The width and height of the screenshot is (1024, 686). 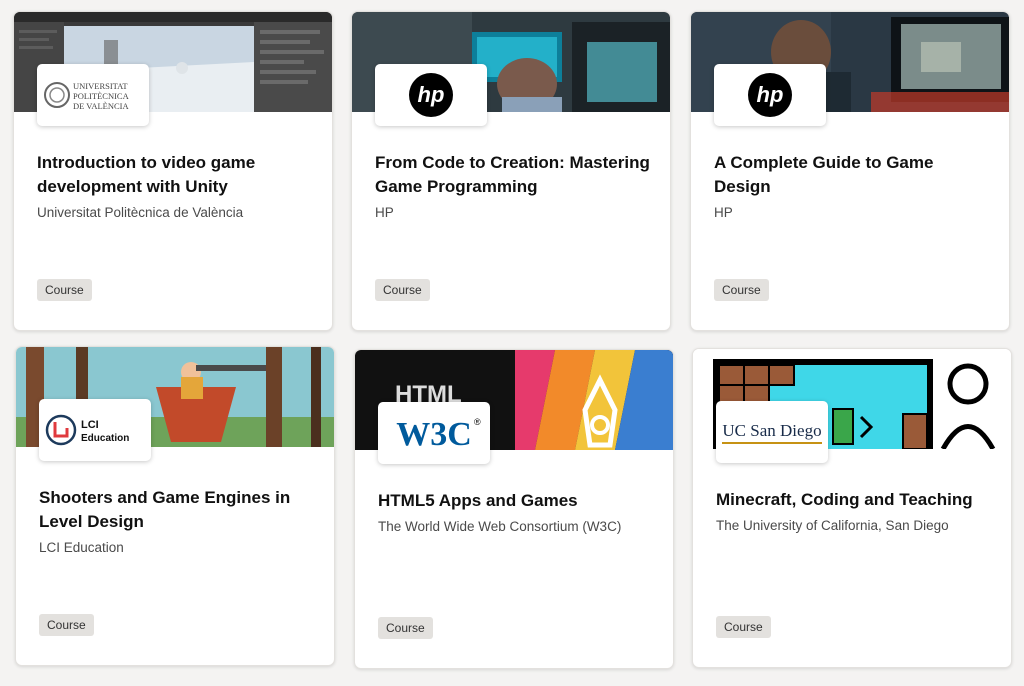 I want to click on logo-line2: POLITÈCNICA, so click(x=101, y=96).